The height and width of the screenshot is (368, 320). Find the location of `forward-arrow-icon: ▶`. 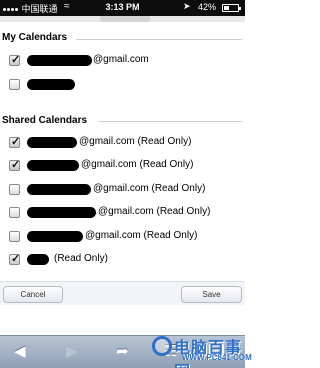

forward-arrow-icon: ▶ is located at coordinates (72, 351).